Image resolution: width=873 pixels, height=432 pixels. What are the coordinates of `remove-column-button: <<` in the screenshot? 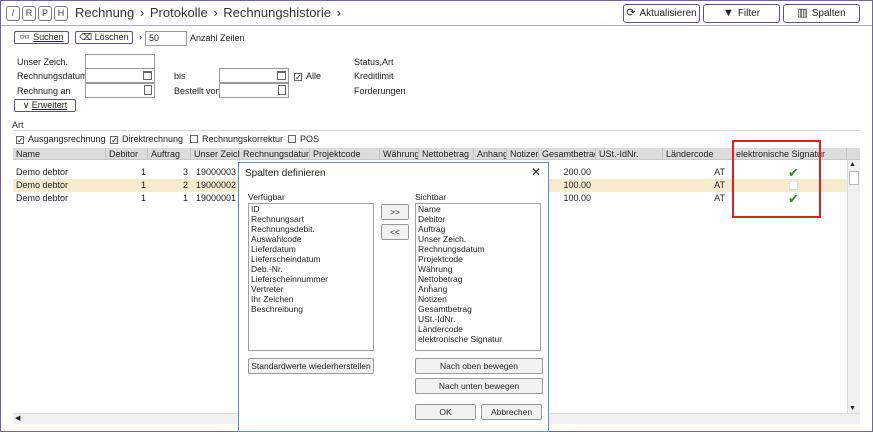 It's located at (395, 232).